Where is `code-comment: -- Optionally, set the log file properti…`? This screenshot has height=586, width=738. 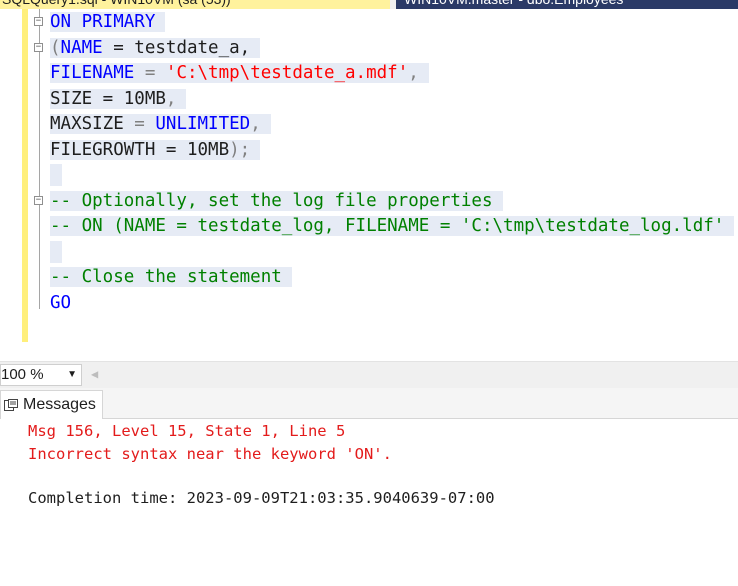
code-comment: -- Optionally, set the log file properti… is located at coordinates (276, 201).